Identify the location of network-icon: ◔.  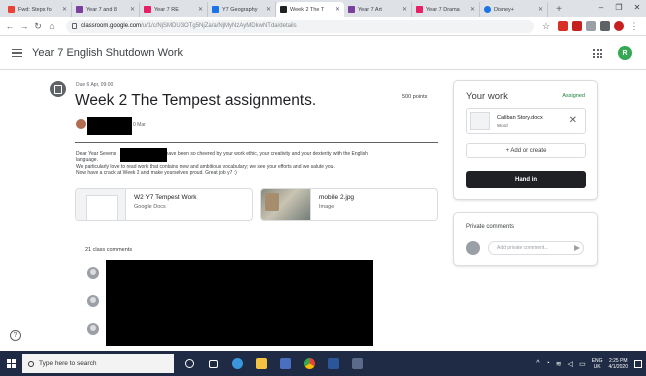
(548, 363).